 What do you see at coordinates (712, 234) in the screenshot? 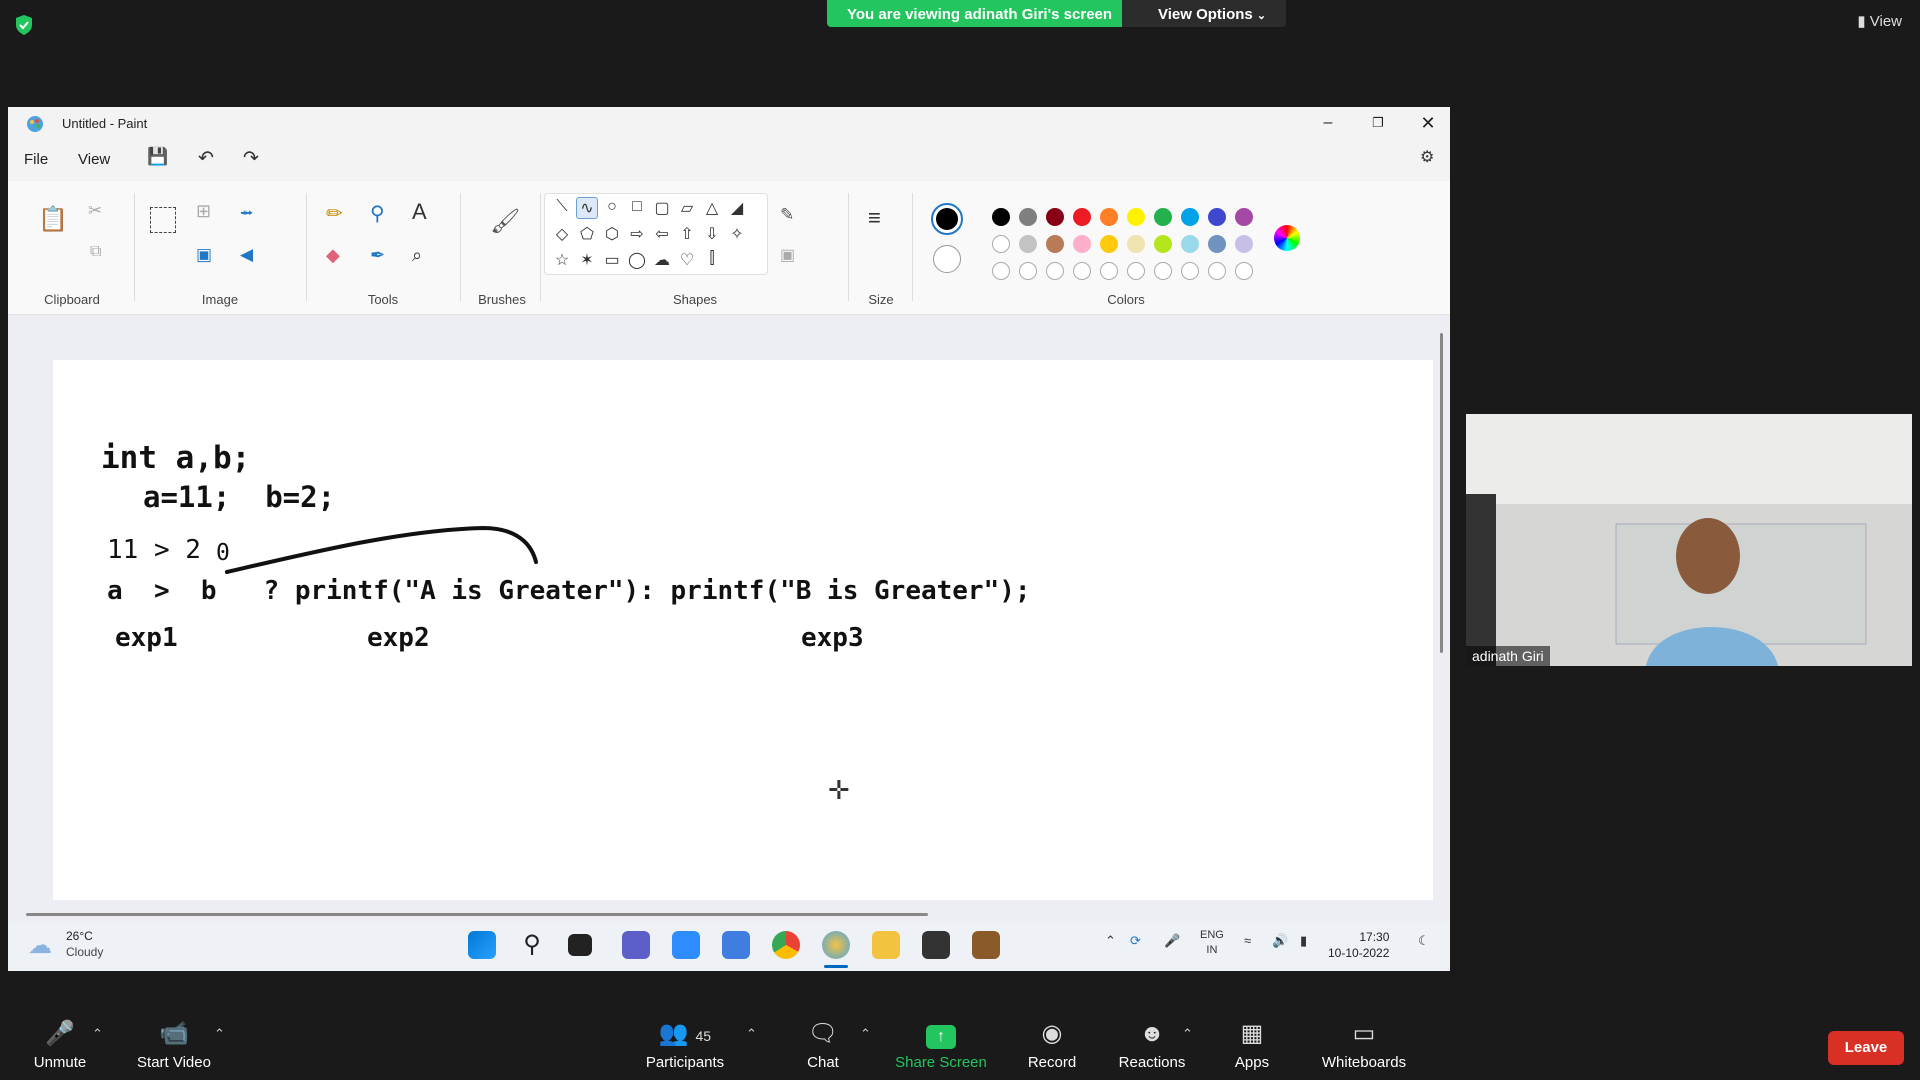
I see `arrow-down-shape-icon: ⇩` at bounding box center [712, 234].